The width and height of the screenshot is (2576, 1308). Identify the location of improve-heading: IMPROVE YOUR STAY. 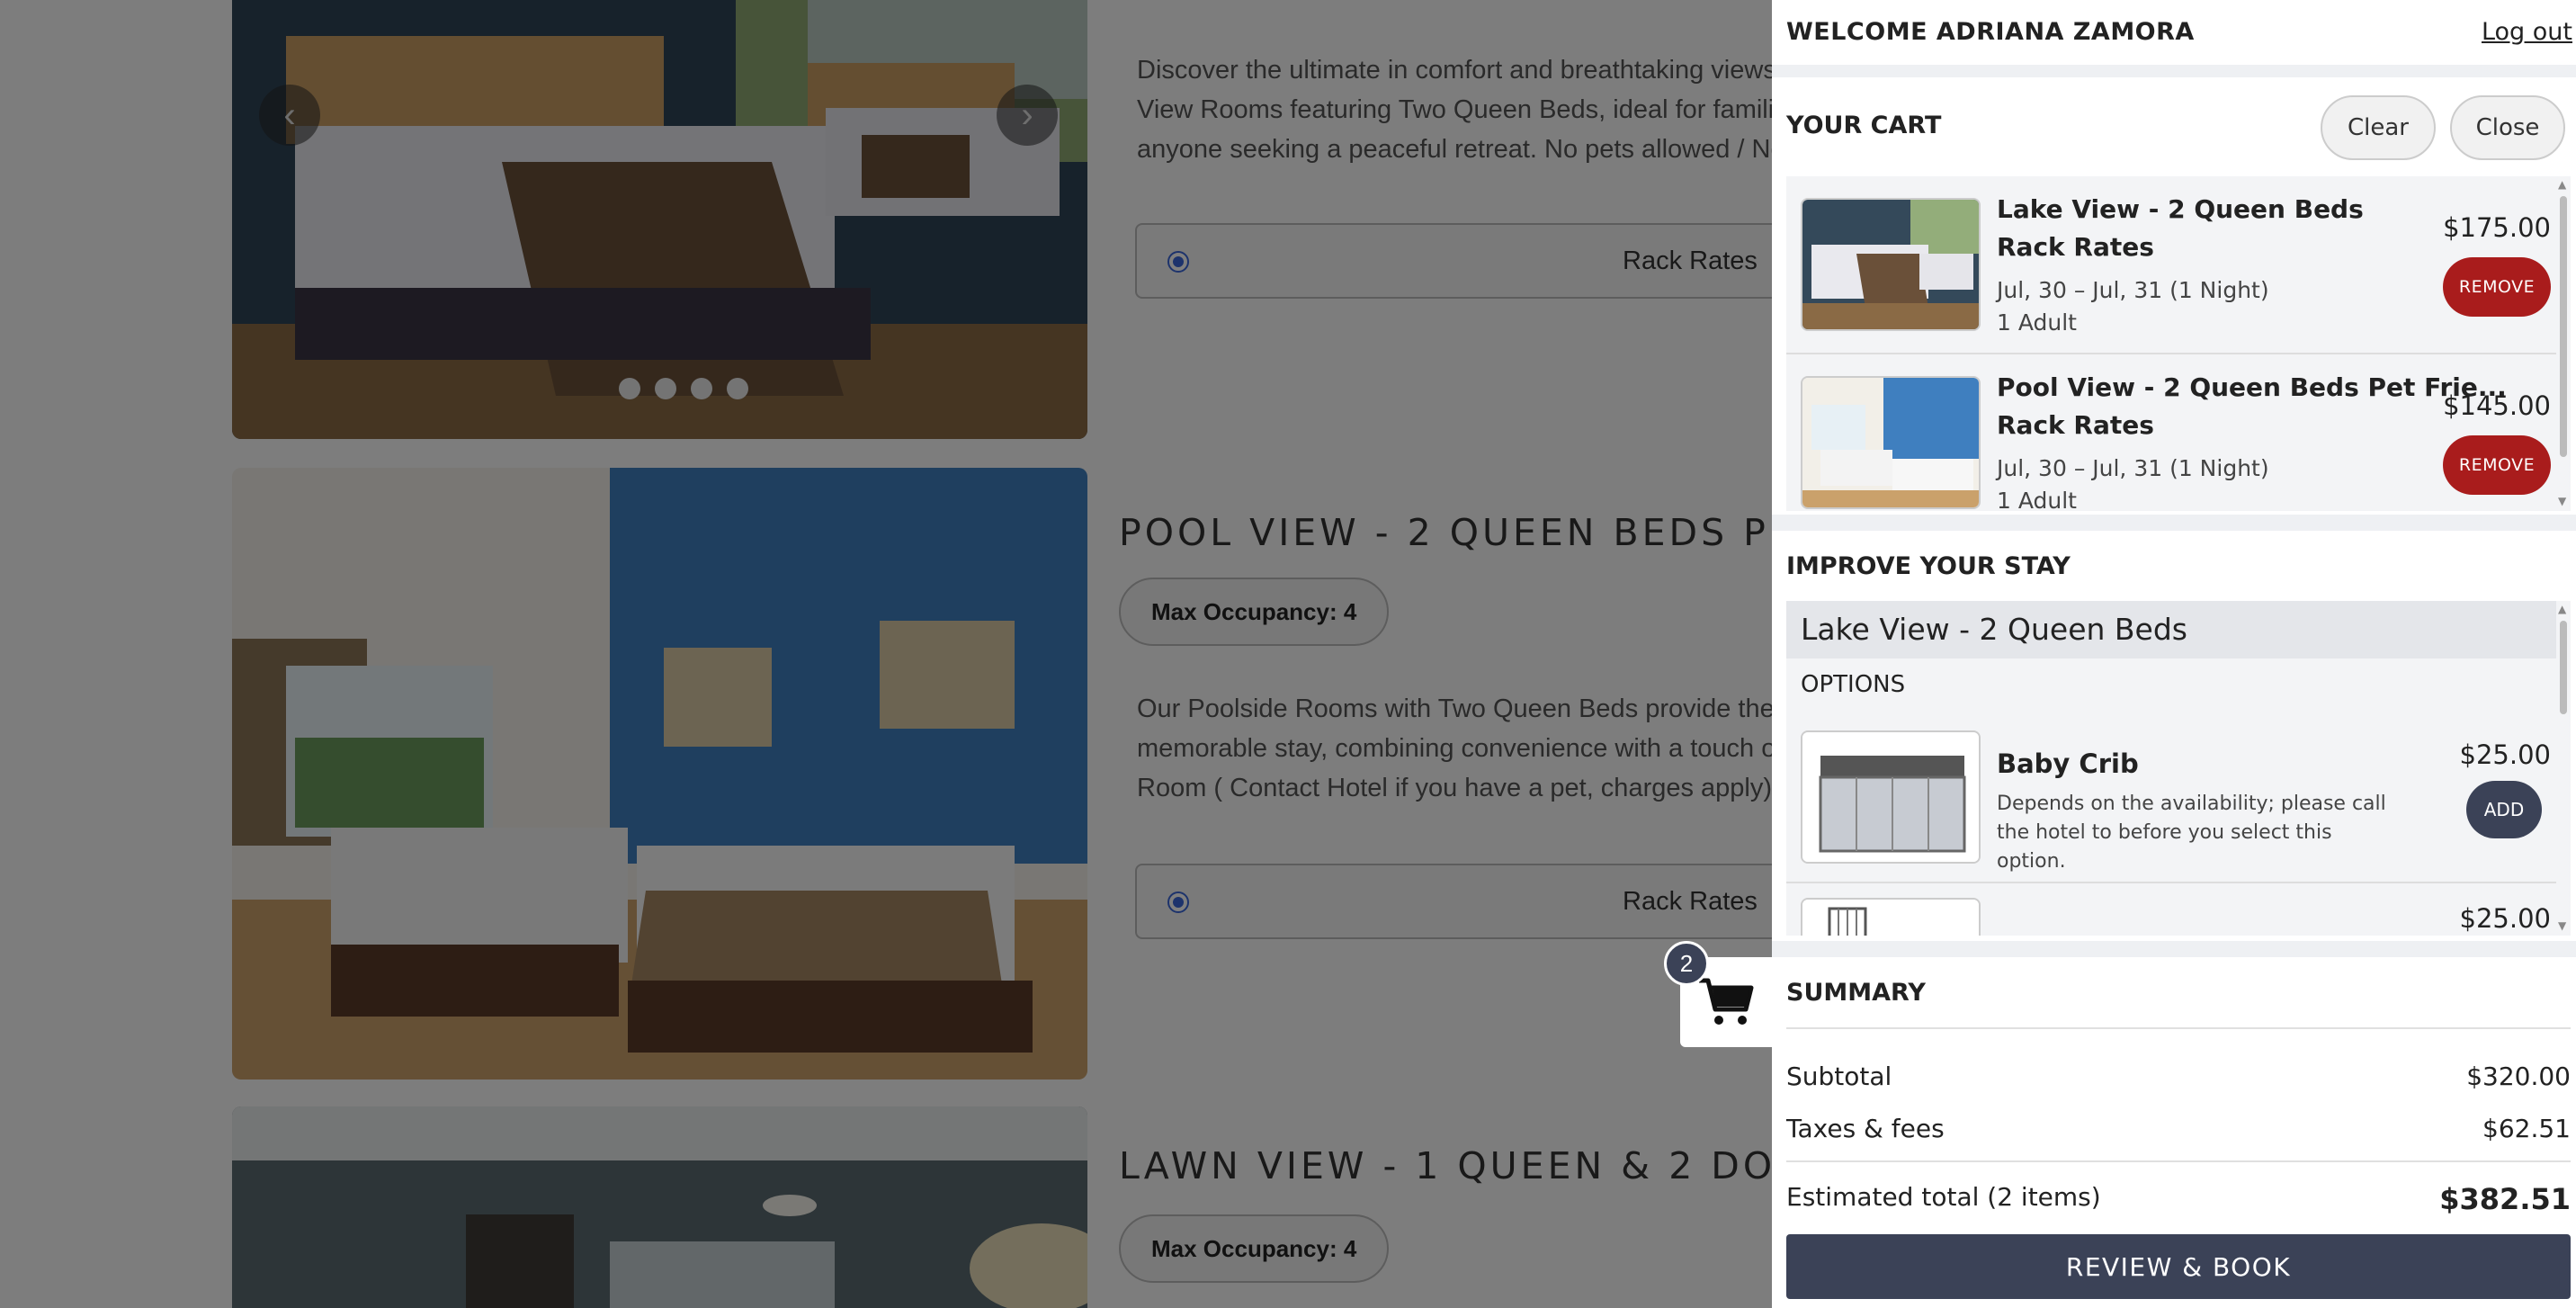
(1928, 566).